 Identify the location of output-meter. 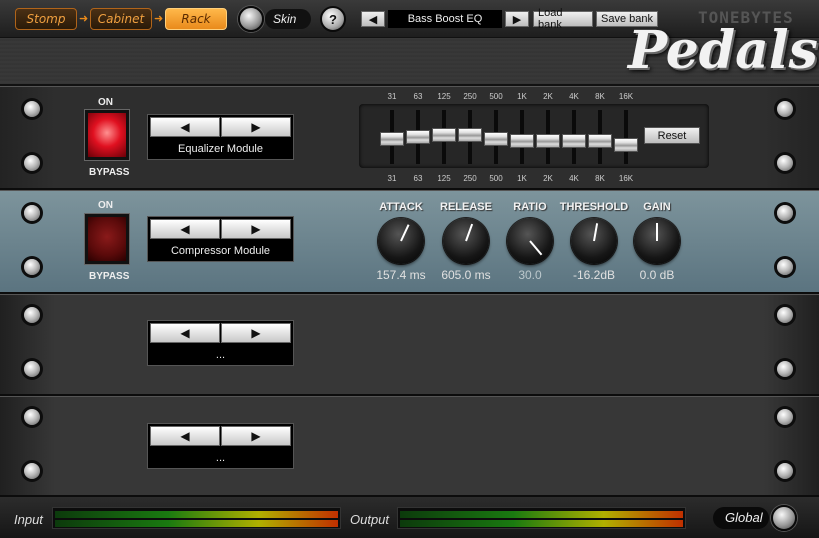
(541, 518).